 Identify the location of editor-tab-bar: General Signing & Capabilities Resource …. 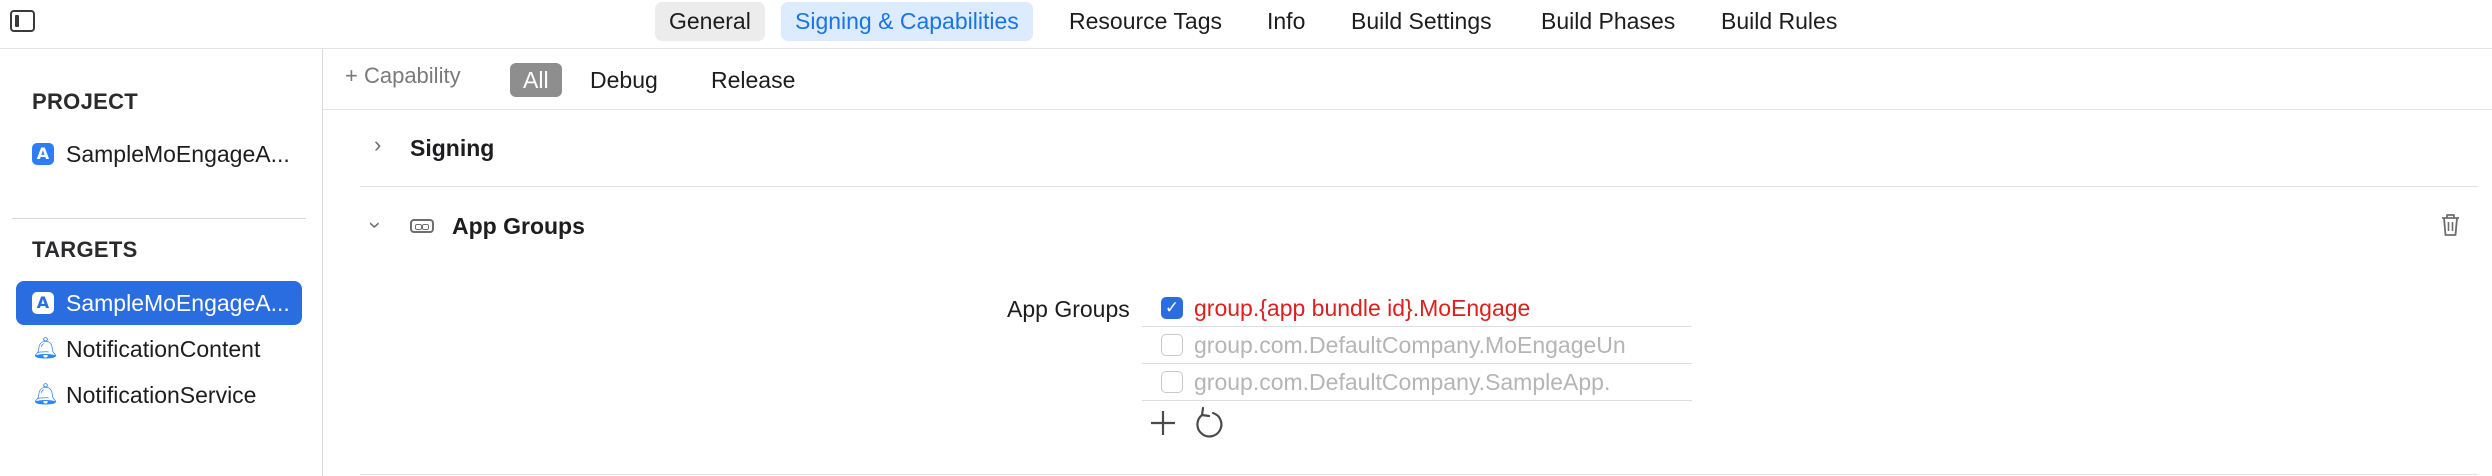
(1246, 24).